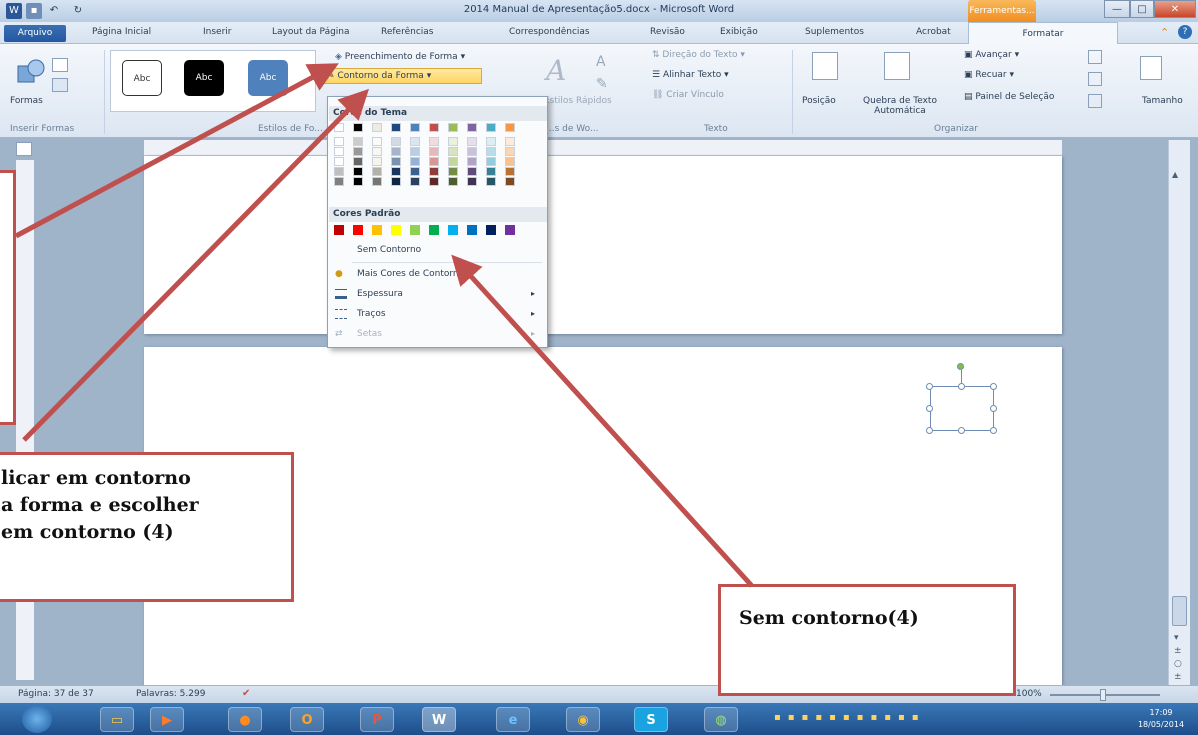 The height and width of the screenshot is (735, 1198). What do you see at coordinates (176, 151) in the screenshot?
I see `arrow-to-fill` at bounding box center [176, 151].